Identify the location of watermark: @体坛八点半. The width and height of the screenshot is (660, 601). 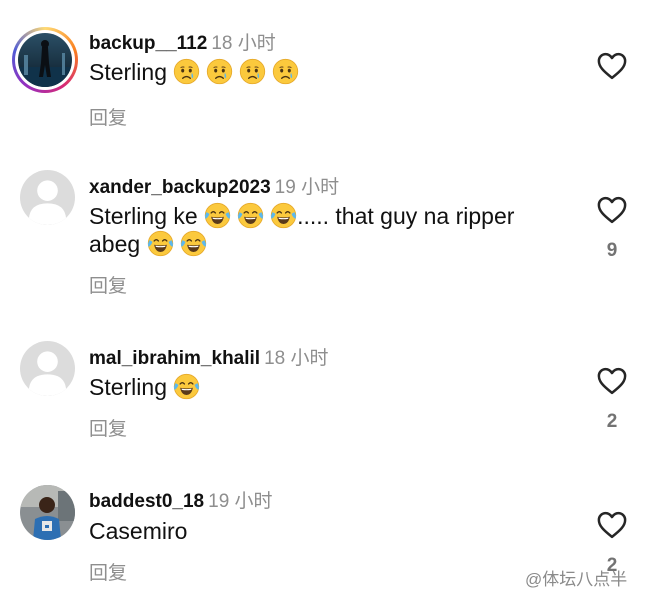
(576, 577).